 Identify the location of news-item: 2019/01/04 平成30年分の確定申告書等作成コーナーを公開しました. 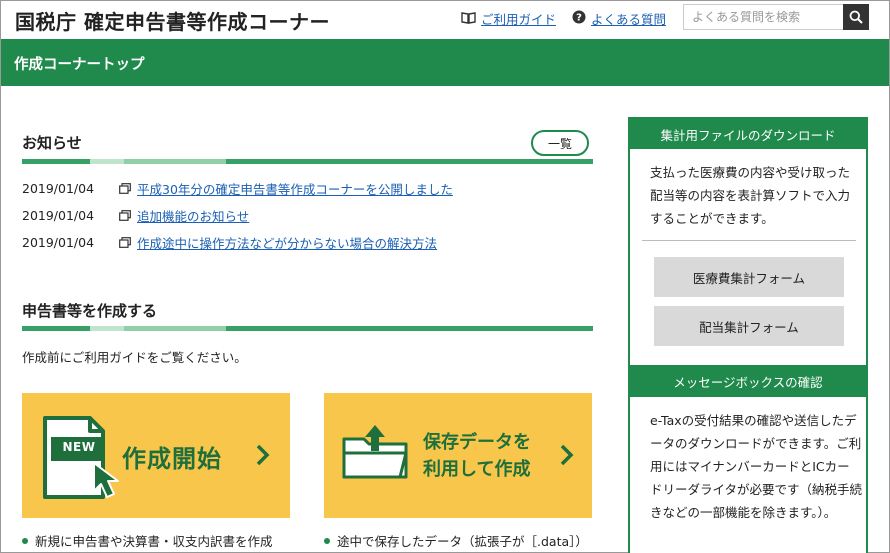
(237, 188).